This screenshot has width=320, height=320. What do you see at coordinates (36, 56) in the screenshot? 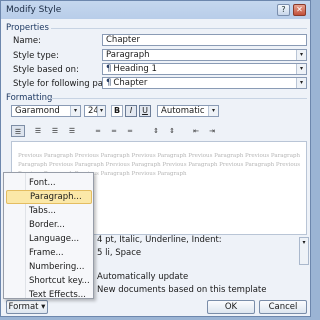
I see `style-type-label: Style type:` at bounding box center [36, 56].